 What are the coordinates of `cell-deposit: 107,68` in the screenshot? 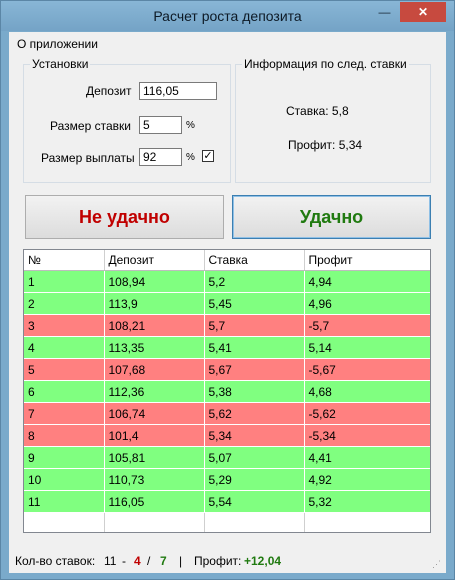 It's located at (154, 369).